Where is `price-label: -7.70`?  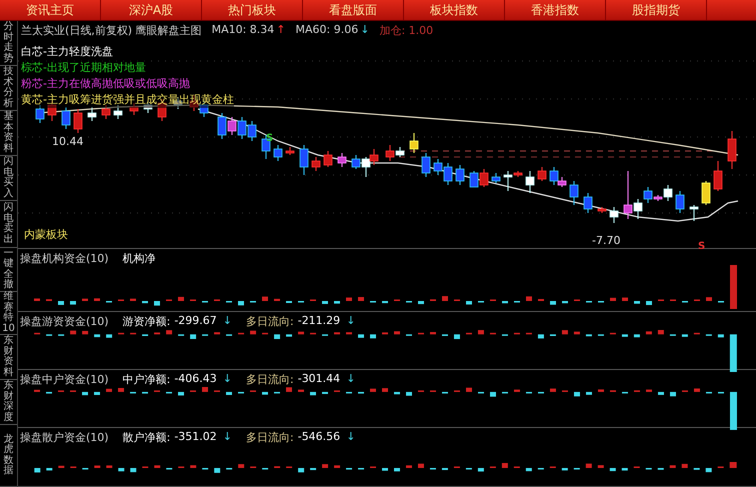 price-label: -7.70 is located at coordinates (606, 240).